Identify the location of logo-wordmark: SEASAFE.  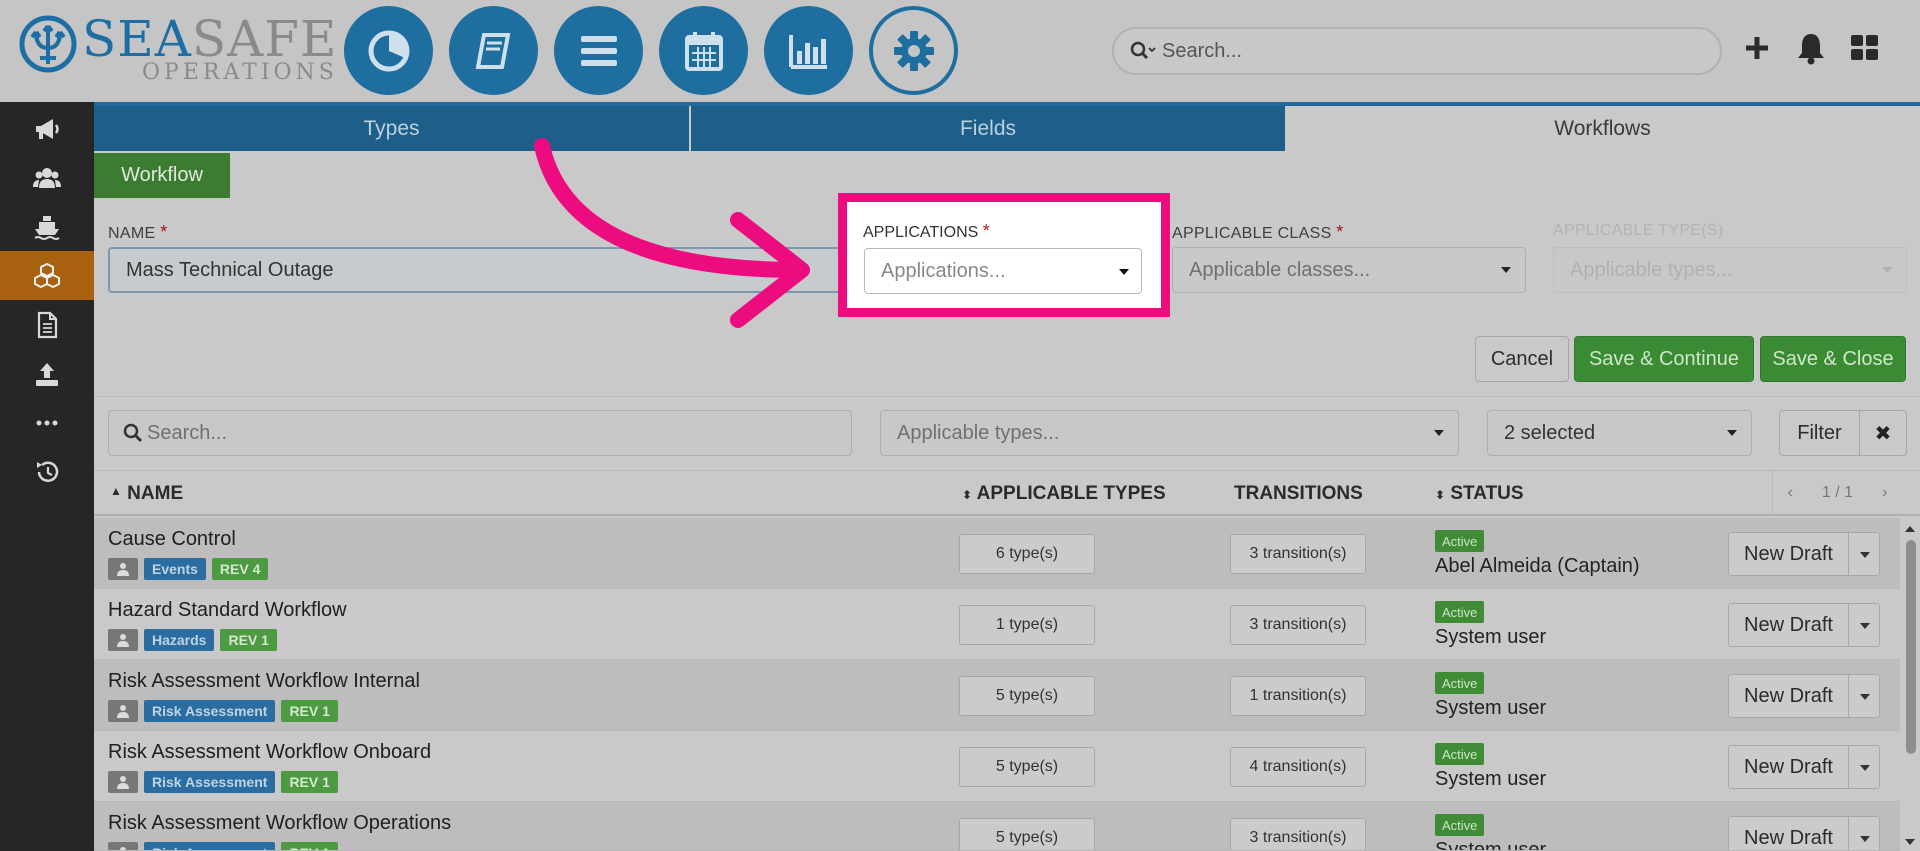
(210, 39).